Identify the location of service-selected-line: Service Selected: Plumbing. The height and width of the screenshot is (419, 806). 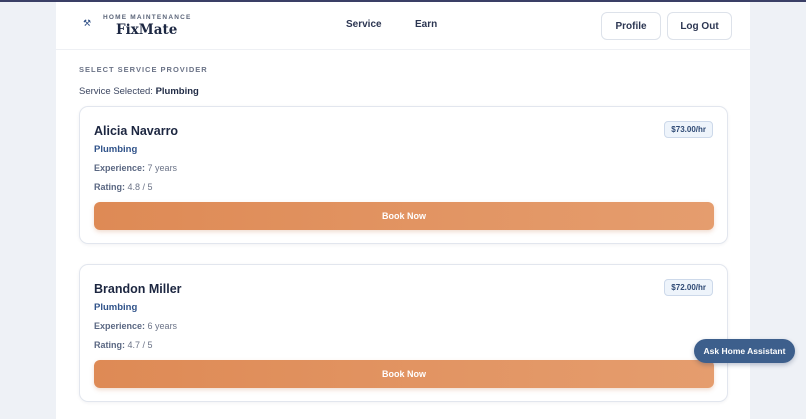
(139, 91).